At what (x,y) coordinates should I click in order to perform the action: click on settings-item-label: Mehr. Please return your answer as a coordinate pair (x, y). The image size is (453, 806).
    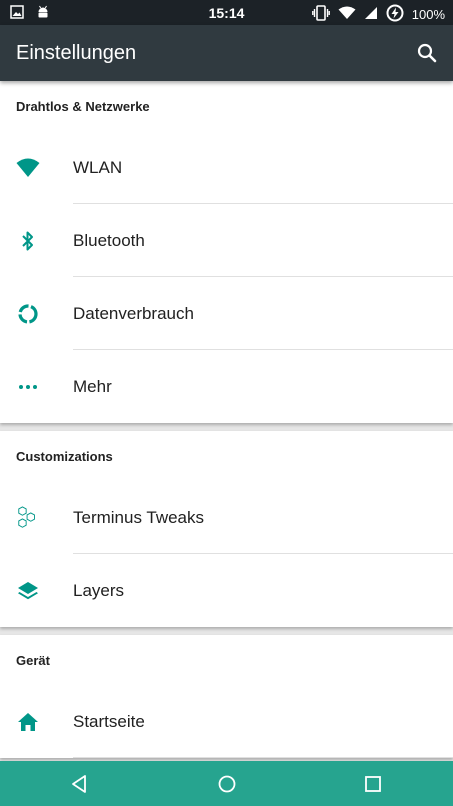
    Looking at the image, I should click on (92, 386).